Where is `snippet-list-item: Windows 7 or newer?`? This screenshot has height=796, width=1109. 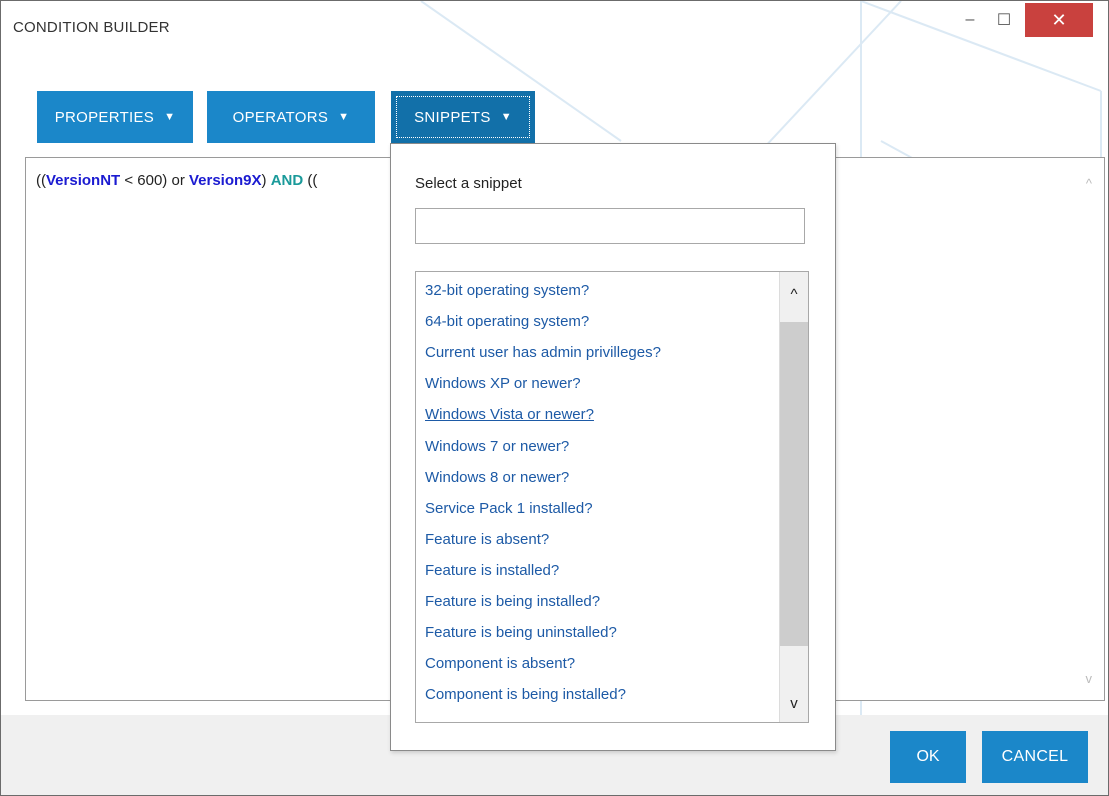
snippet-list-item: Windows 7 or newer? is located at coordinates (497, 446).